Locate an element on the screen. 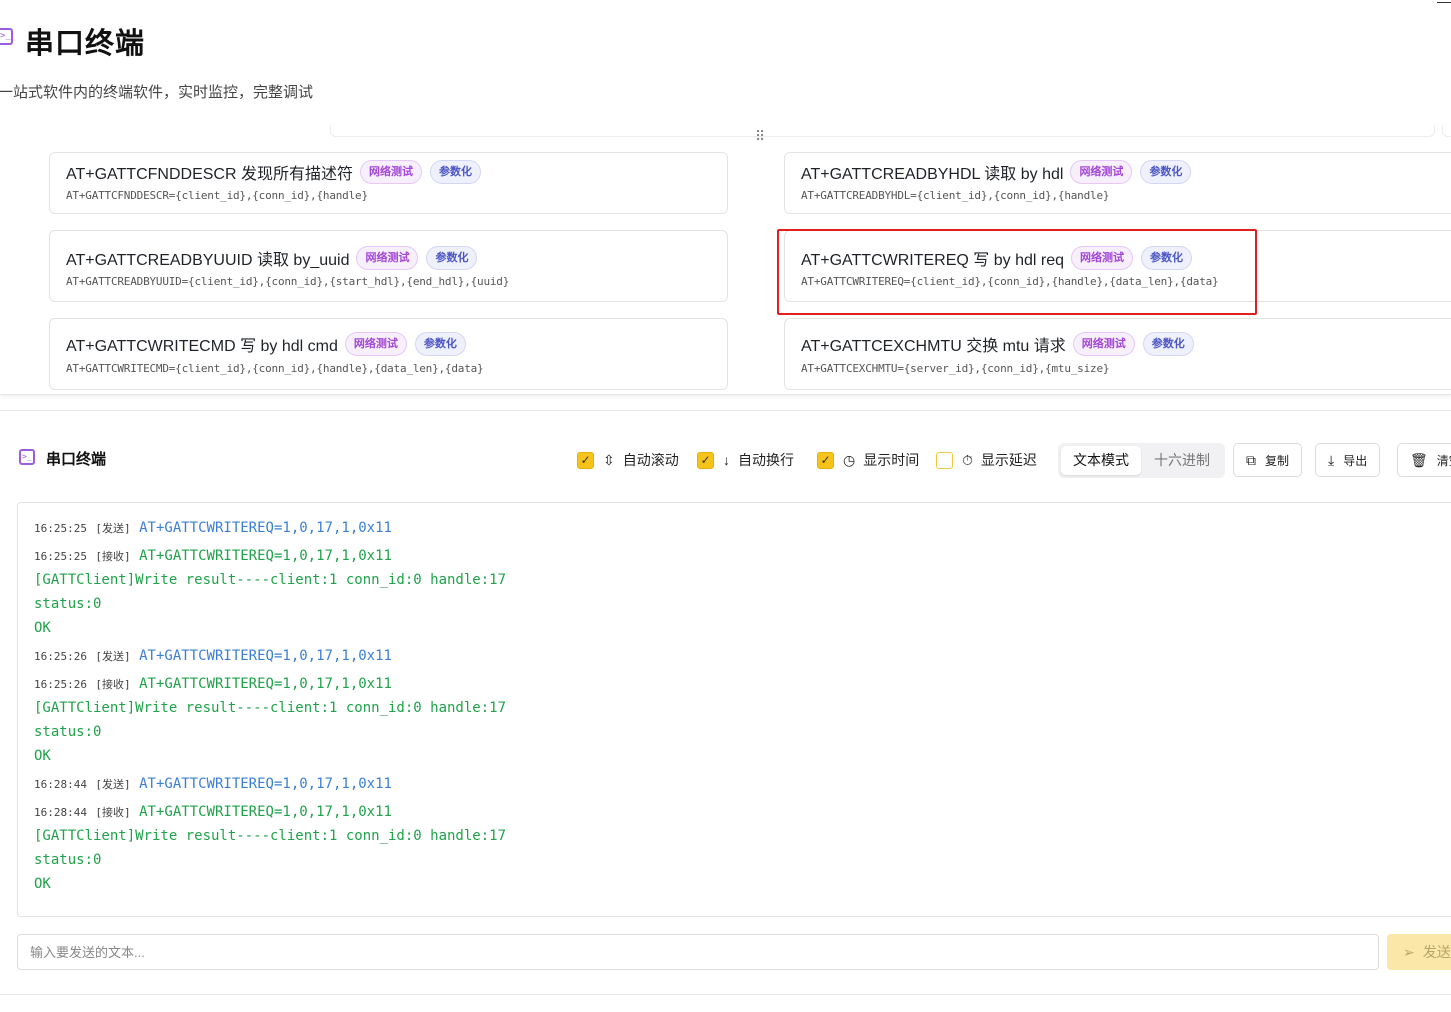  option-auto-wrap: ✓ ↓ 自动换行 is located at coordinates (745, 460).